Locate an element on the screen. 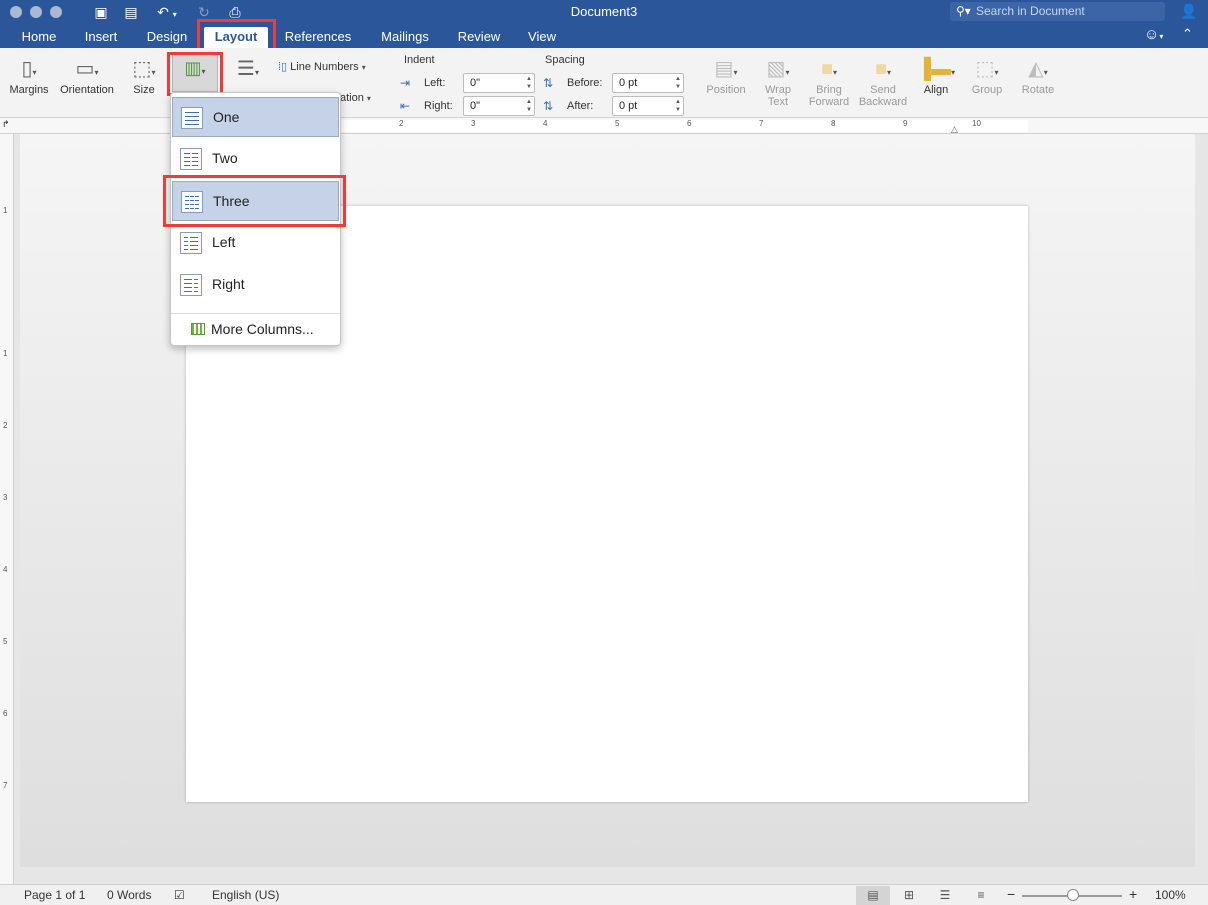 This screenshot has width=1208, height=905. ruler-number: 7 is located at coordinates (761, 123).